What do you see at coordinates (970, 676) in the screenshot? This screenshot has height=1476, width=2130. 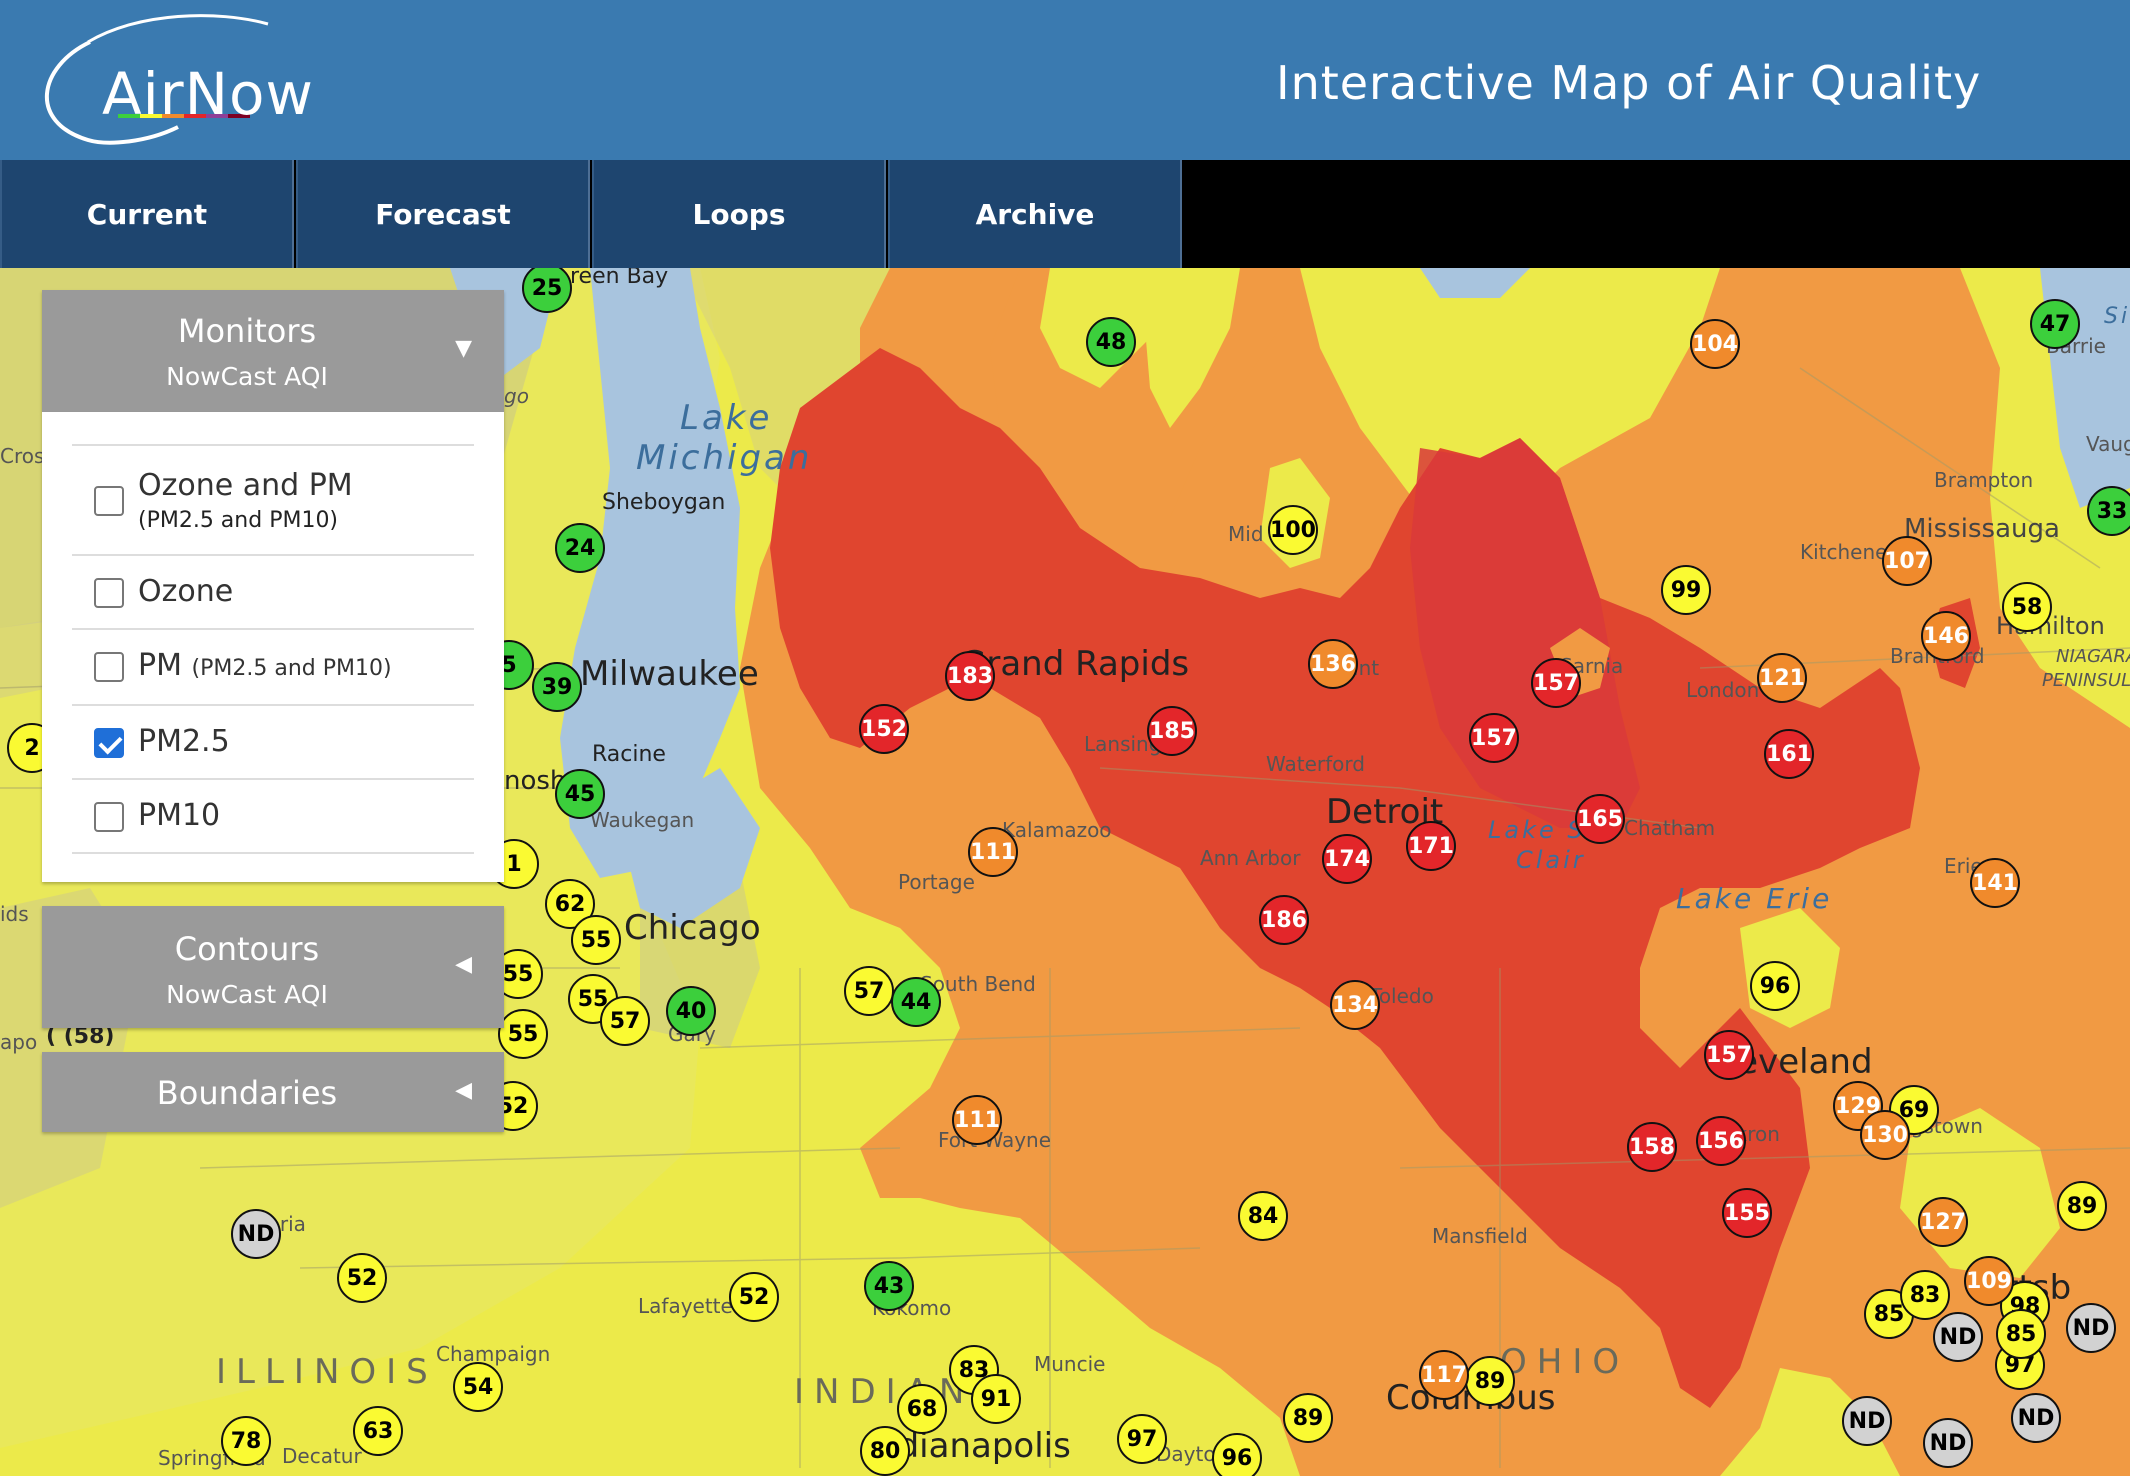 I see `monitor-marker: 183` at bounding box center [970, 676].